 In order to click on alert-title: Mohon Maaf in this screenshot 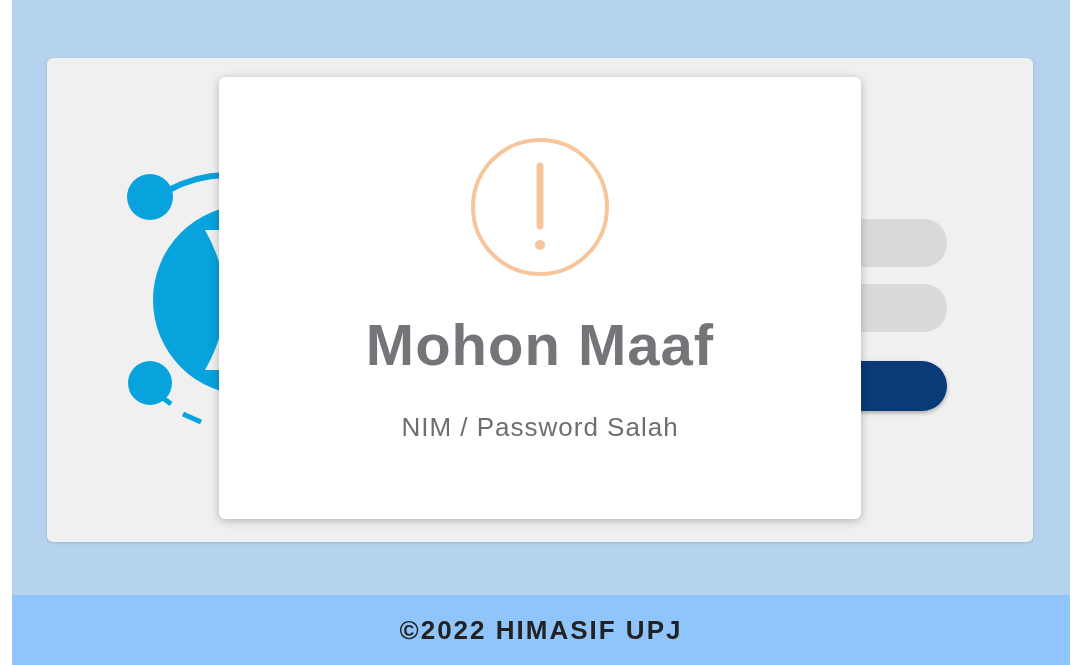, I will do `click(540, 344)`.